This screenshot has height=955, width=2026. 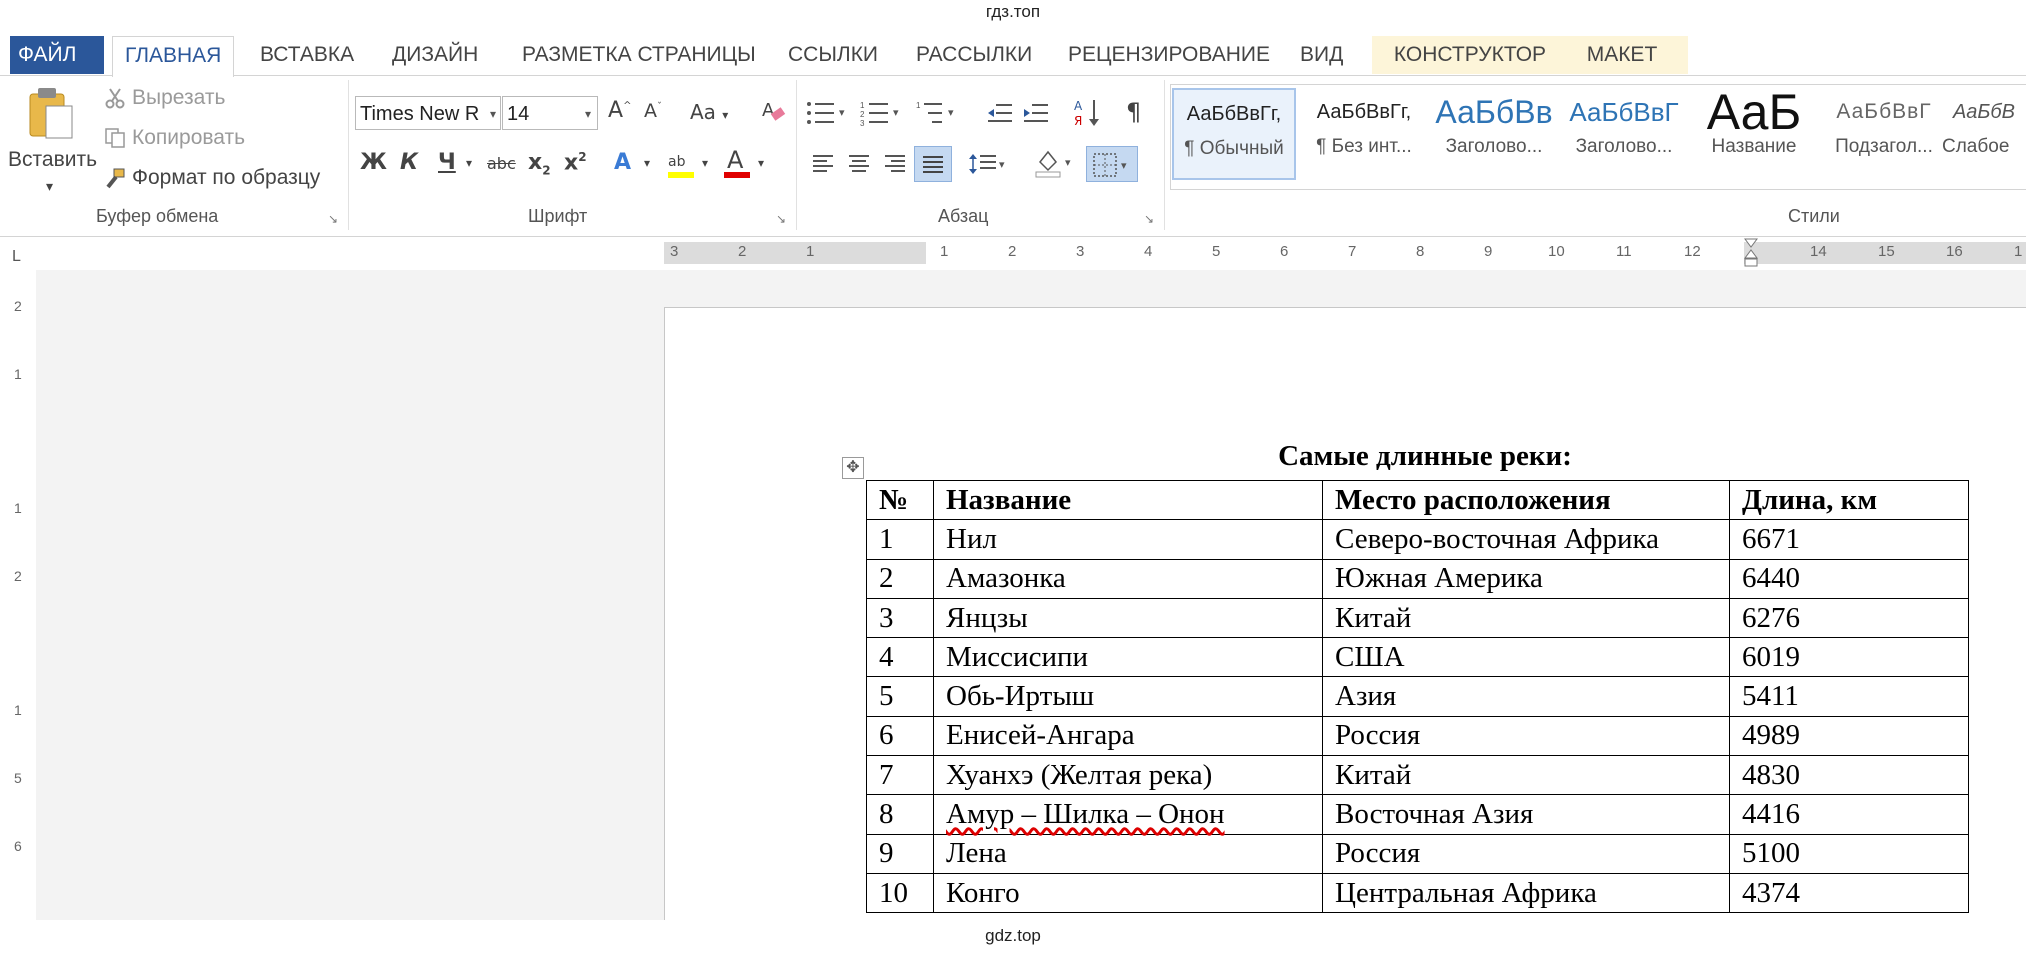 What do you see at coordinates (1526, 696) in the screenshot?
I see `cell-location: Азия` at bounding box center [1526, 696].